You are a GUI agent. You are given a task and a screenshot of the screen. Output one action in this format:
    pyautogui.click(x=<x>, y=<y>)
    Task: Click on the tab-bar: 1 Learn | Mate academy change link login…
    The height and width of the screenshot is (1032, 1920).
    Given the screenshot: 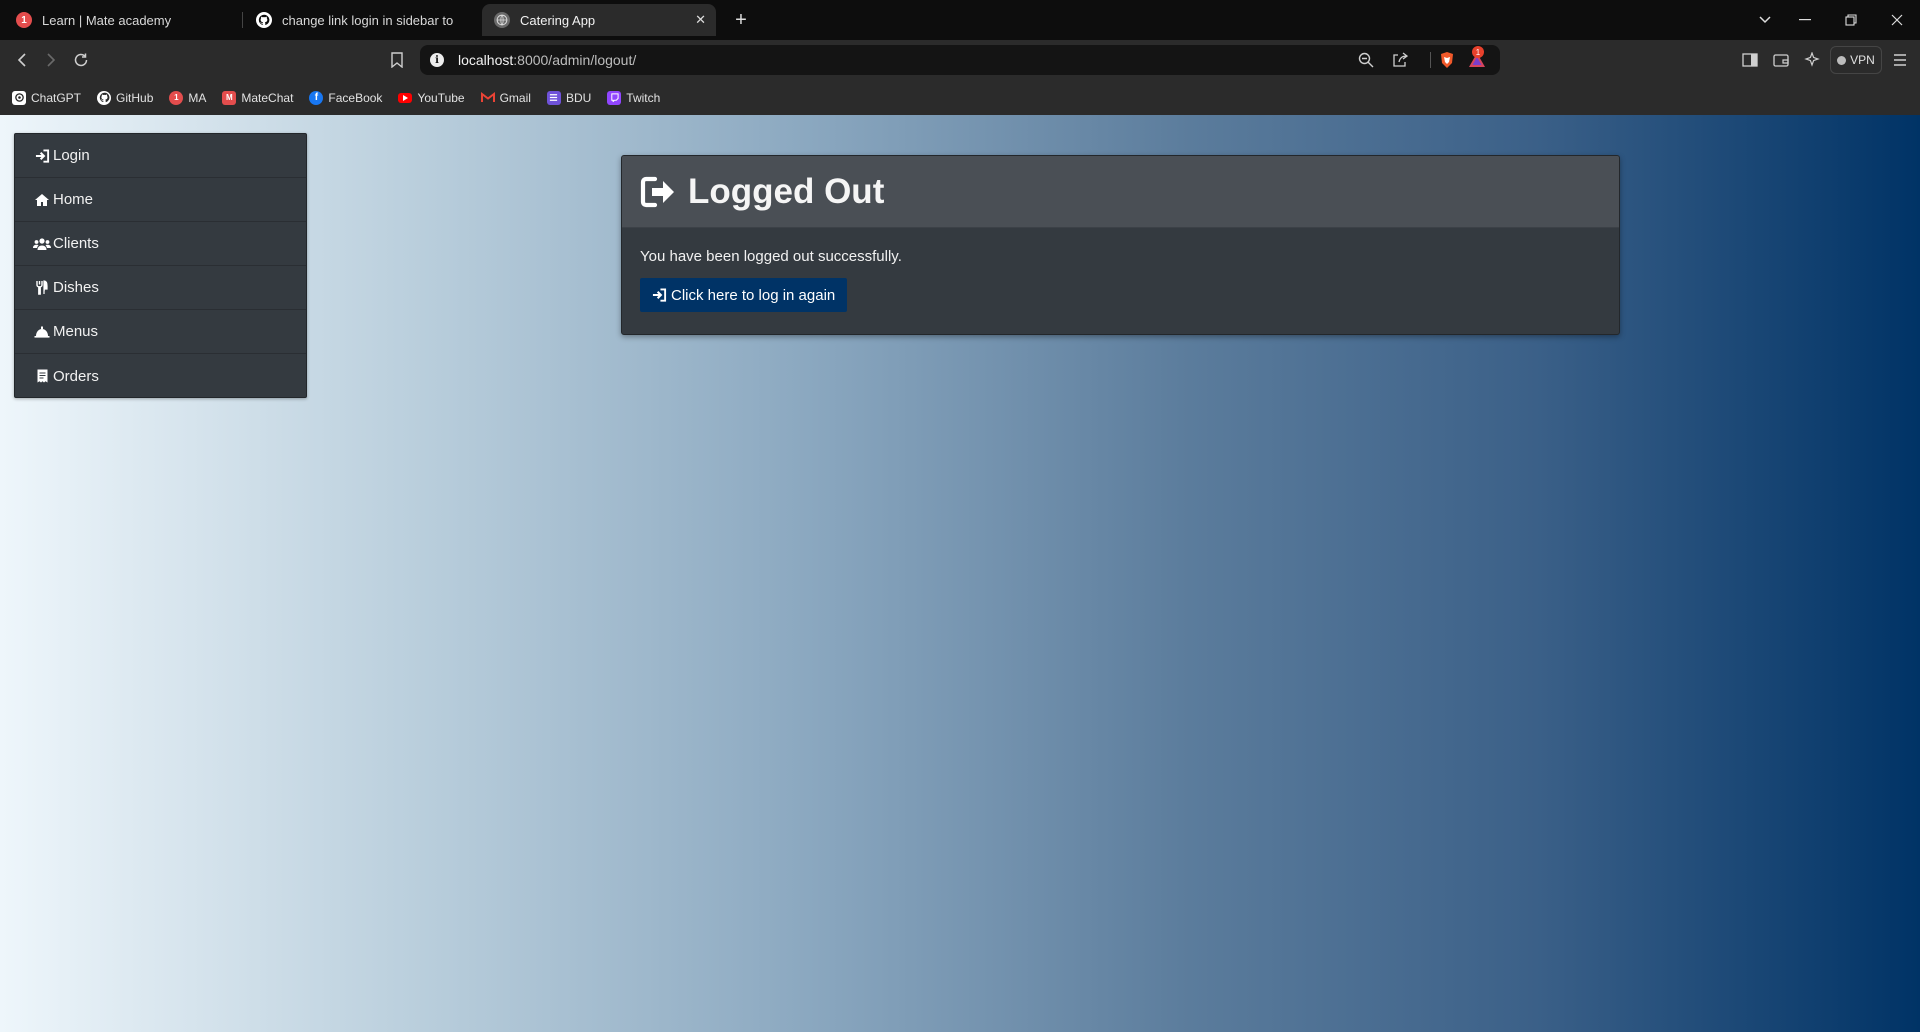 What is the action you would take?
    pyautogui.click(x=960, y=20)
    